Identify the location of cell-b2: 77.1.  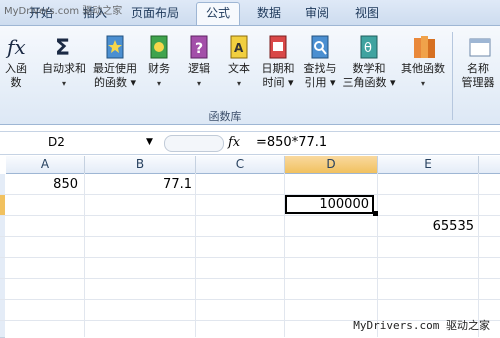
(141, 184).